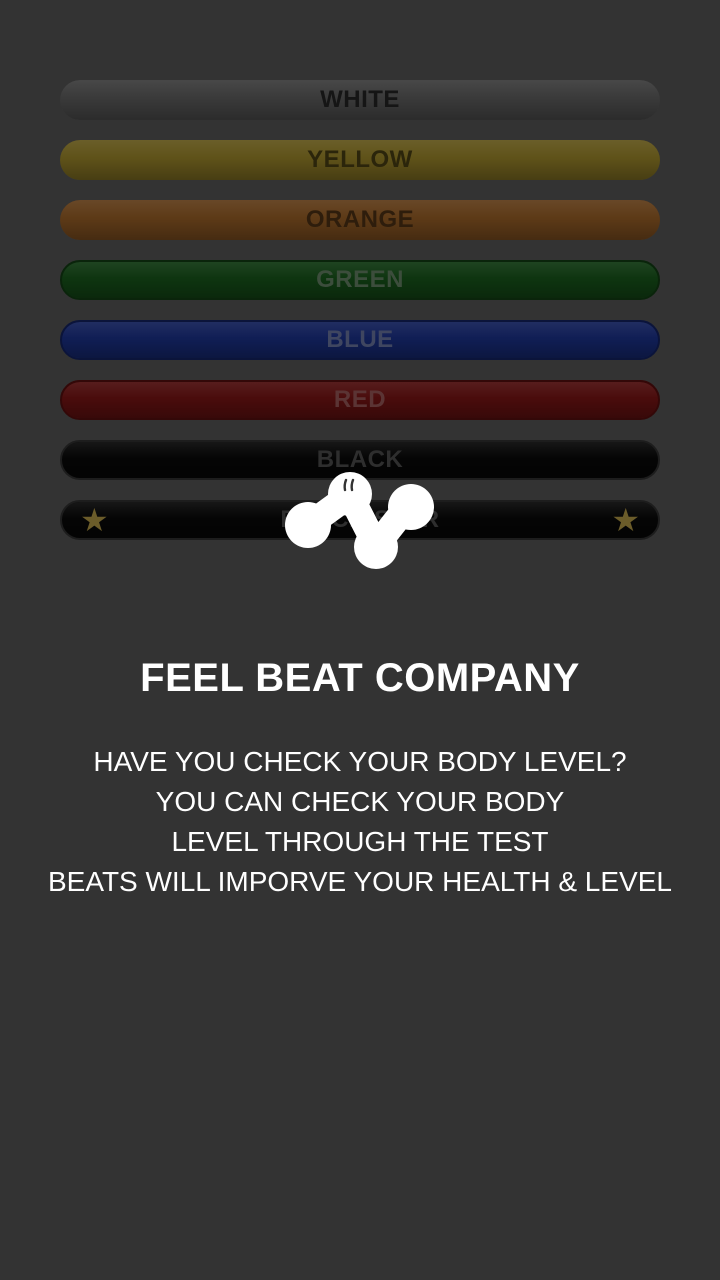 This screenshot has width=720, height=1280. I want to click on description-line: YOU CAN CHECK YOUR BODY, so click(360, 801).